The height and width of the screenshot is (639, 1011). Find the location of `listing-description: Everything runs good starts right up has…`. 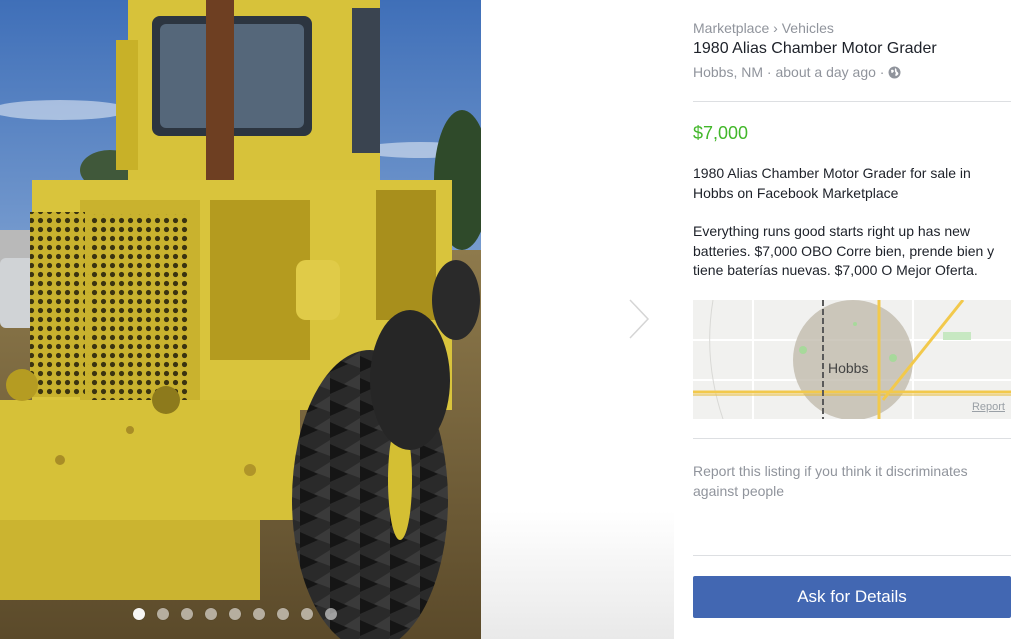

listing-description: Everything runs good starts right up has… is located at coordinates (844, 250).